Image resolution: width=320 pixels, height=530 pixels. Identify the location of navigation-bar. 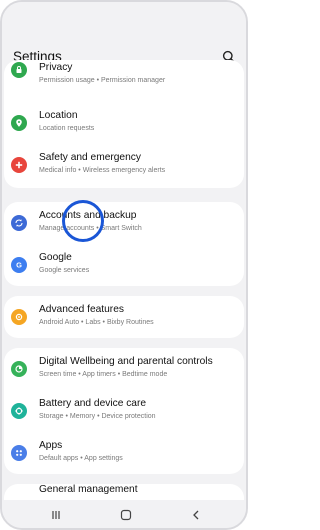
(124, 514).